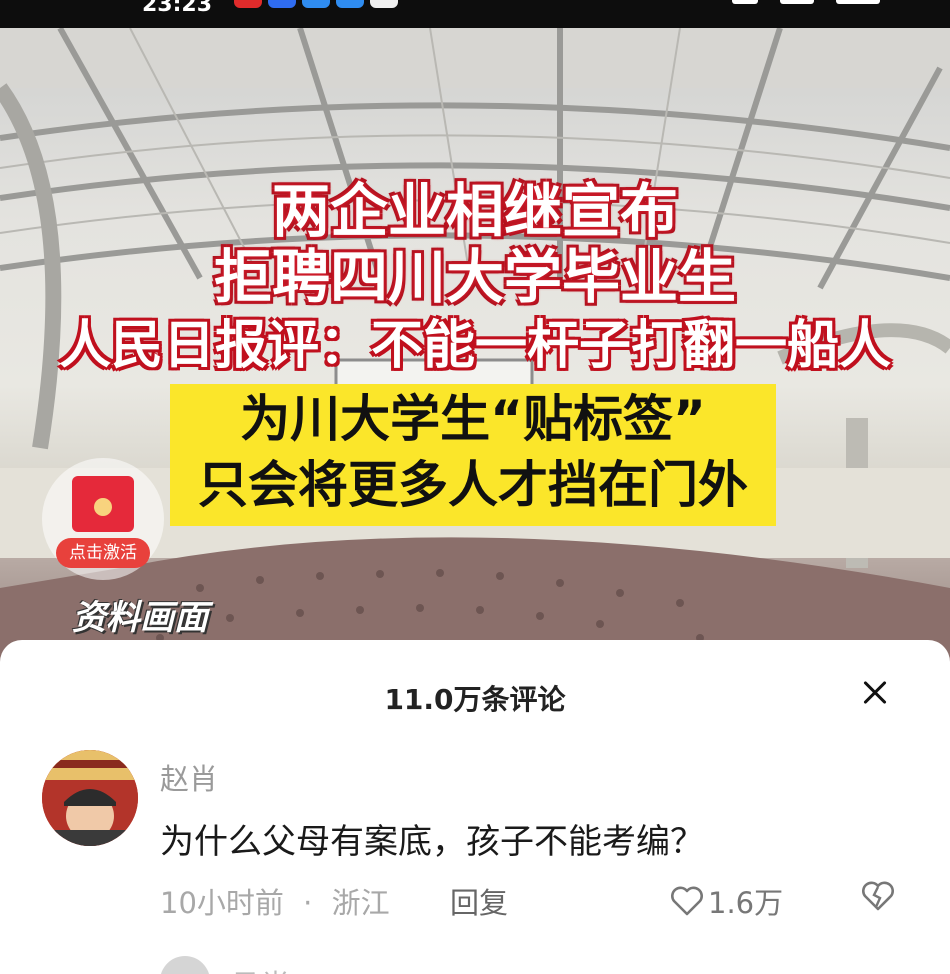 The height and width of the screenshot is (974, 950). Describe the element at coordinates (432, 838) in the screenshot. I see `comment-text: 为什么父母有案底，孩子不能考编？` at that location.